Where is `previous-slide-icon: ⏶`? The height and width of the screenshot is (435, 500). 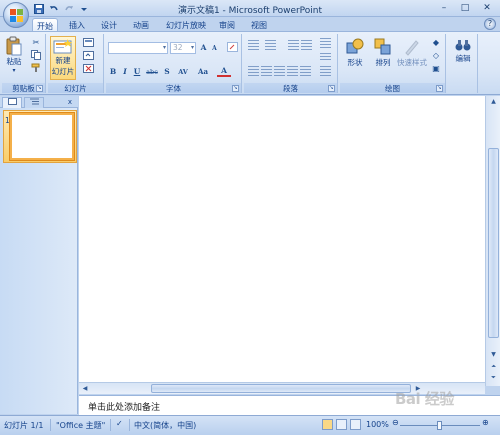
previous-slide-icon: ⏶ is located at coordinates (493, 367).